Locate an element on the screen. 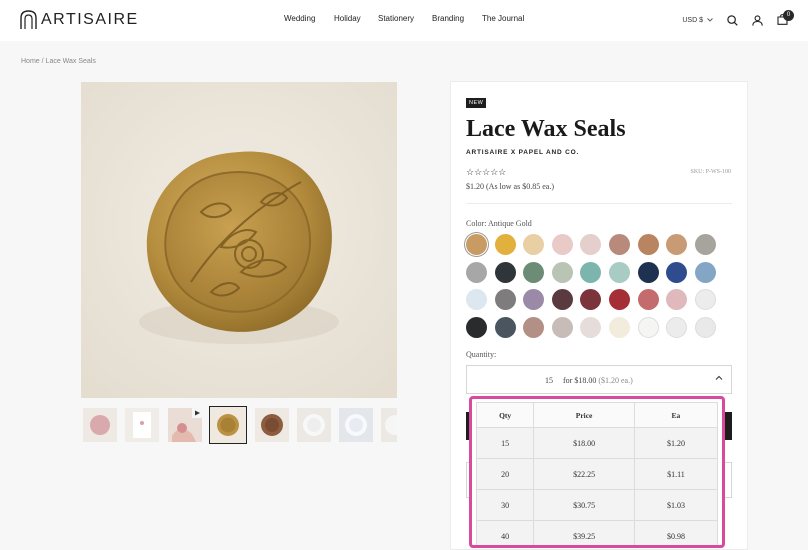  price-cell: $18.00 is located at coordinates (584, 443).